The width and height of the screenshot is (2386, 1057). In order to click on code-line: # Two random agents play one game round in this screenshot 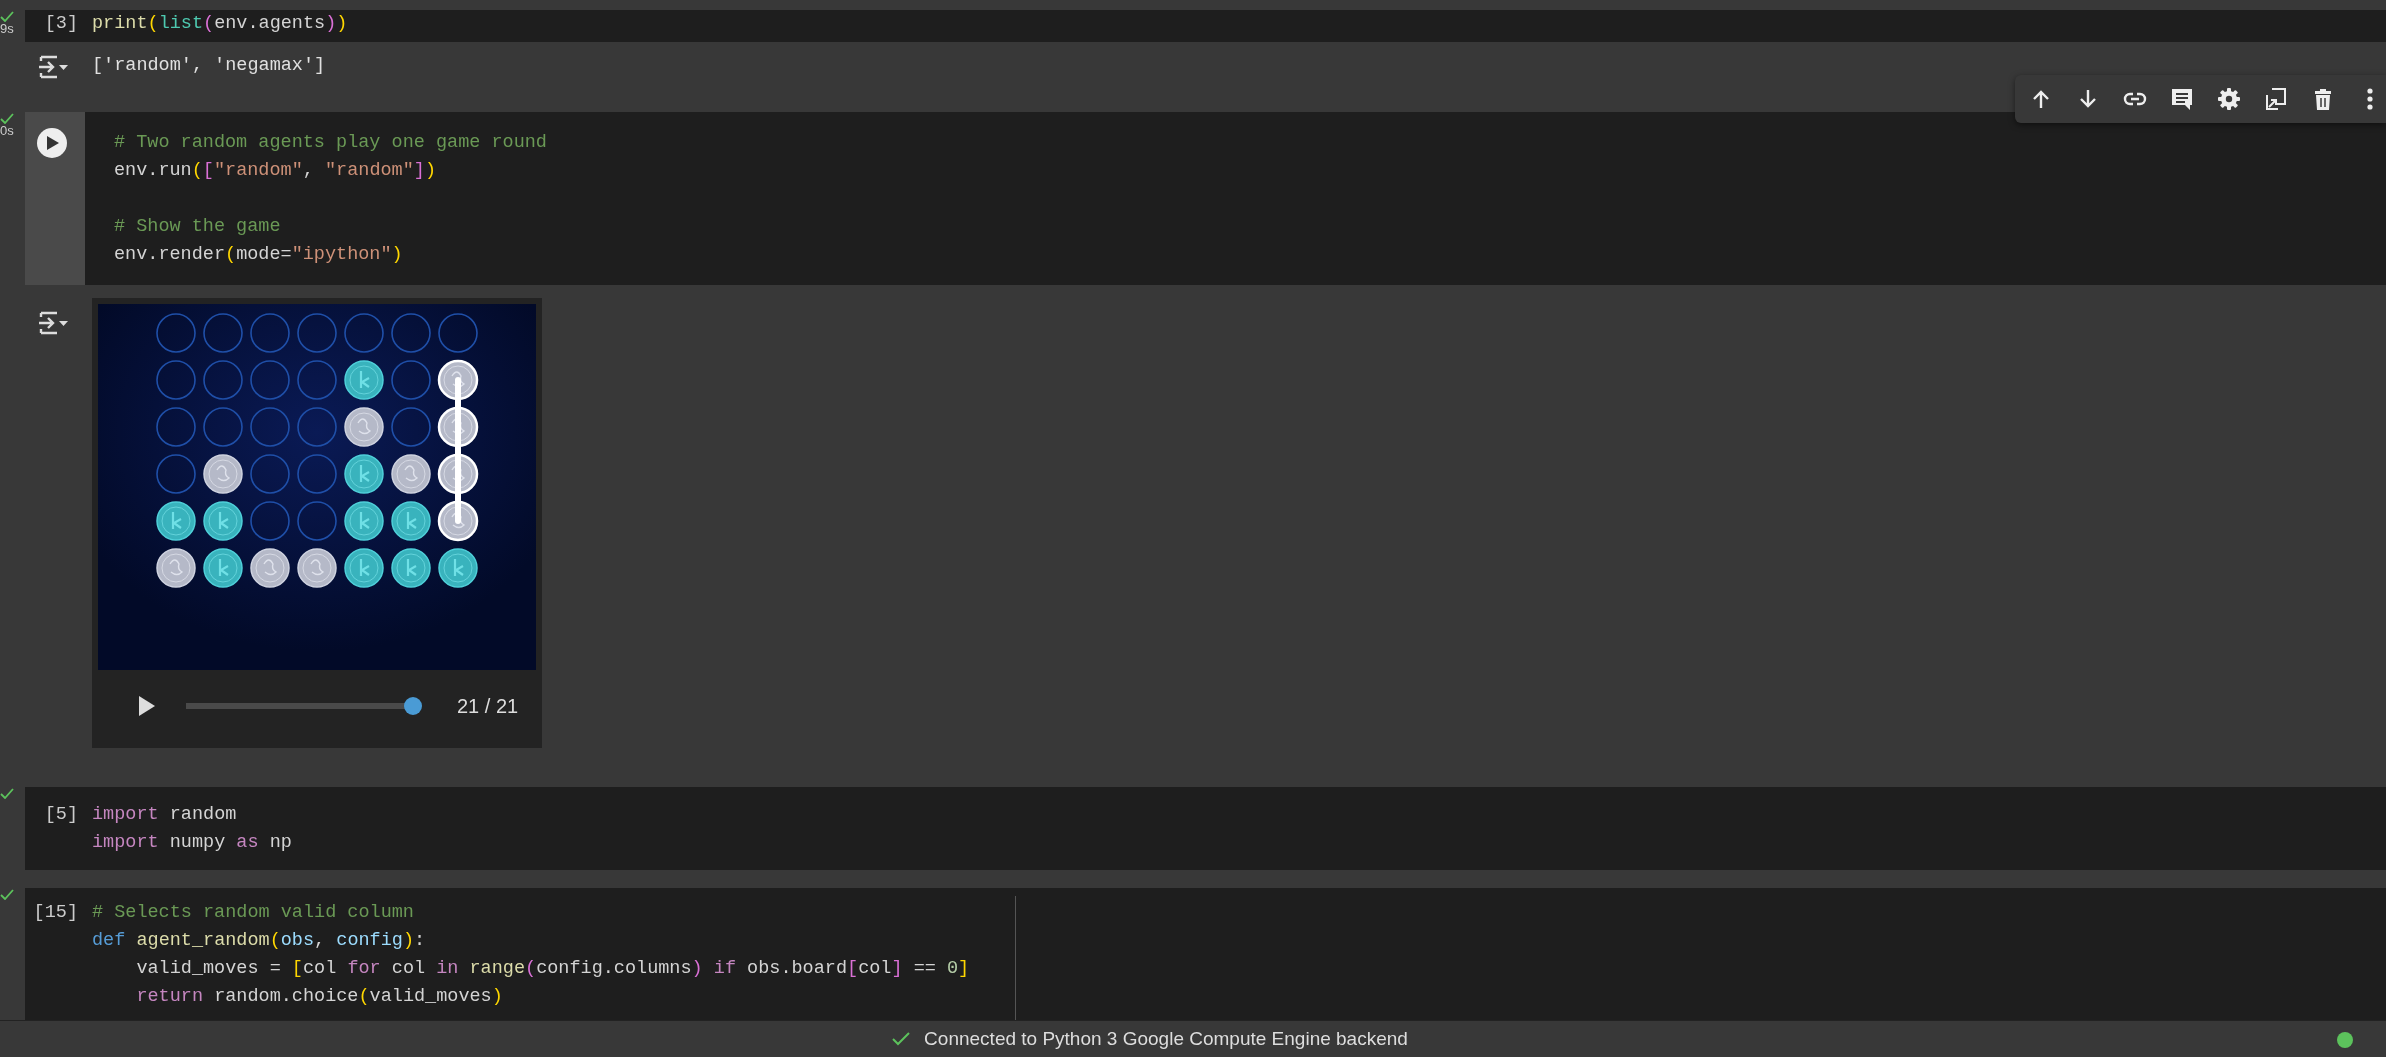, I will do `click(330, 143)`.